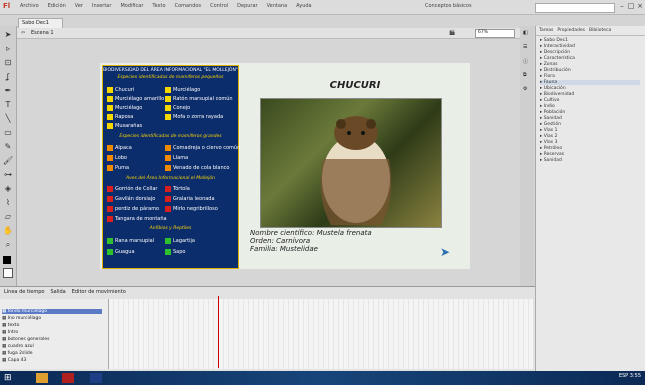  Describe the element at coordinates (57, 6) in the screenshot. I see `menu-edicion: Edición` at that location.